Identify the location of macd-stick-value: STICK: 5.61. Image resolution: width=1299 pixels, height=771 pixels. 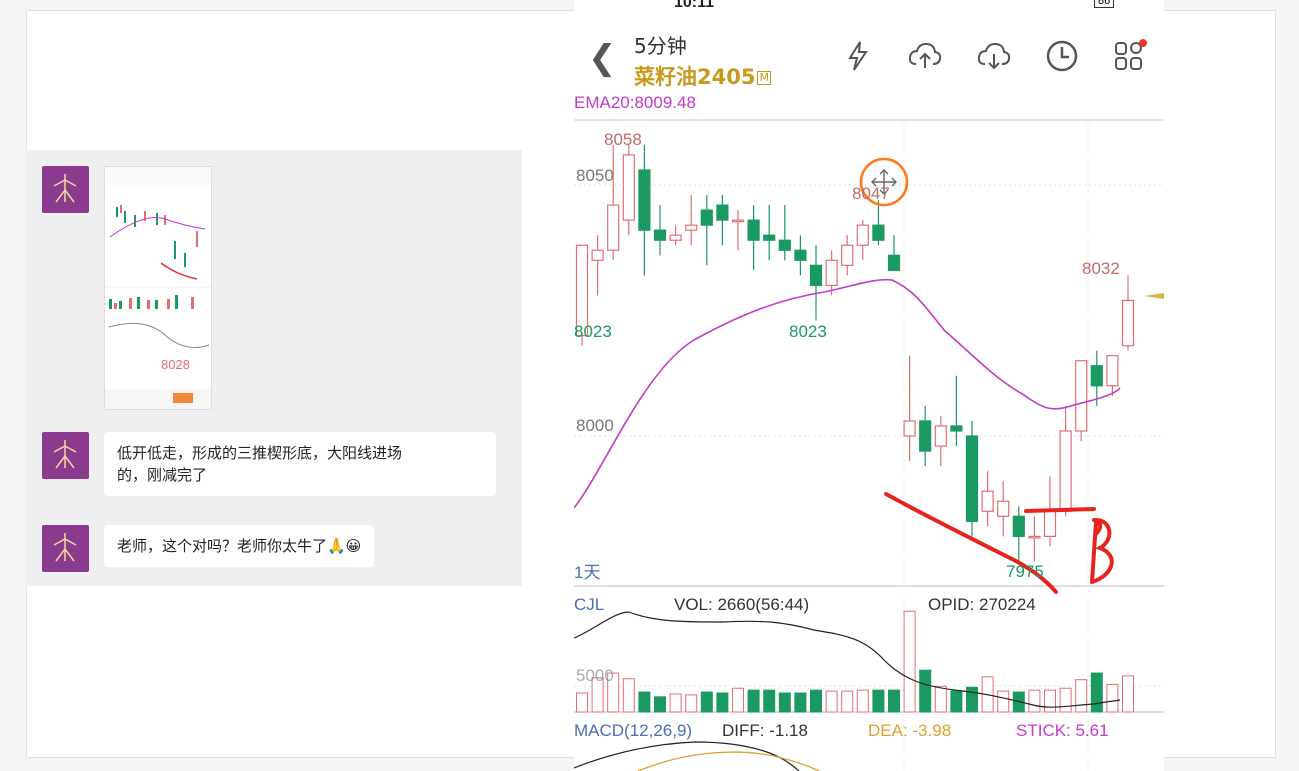
(1062, 730).